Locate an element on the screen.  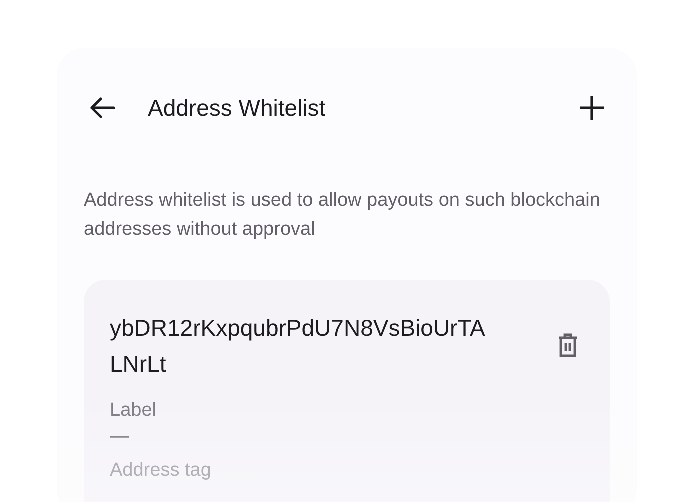
description-text: Address whitelist is used to allow payouts on such blockchain addresses without approval is located at coordinates (343, 215).